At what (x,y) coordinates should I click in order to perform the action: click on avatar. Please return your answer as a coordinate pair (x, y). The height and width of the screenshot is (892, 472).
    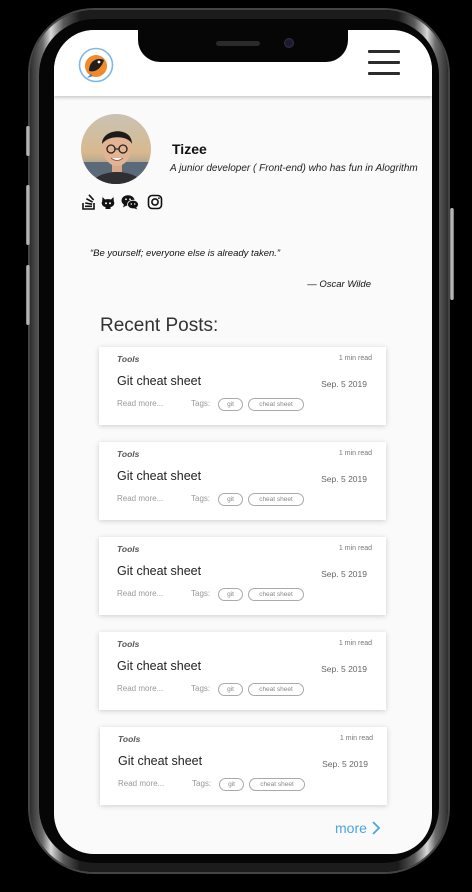
    Looking at the image, I should click on (116, 149).